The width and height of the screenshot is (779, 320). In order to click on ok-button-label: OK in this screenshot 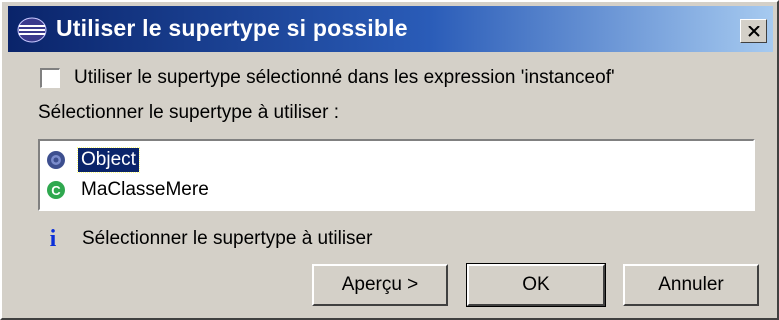, I will do `click(536, 284)`.